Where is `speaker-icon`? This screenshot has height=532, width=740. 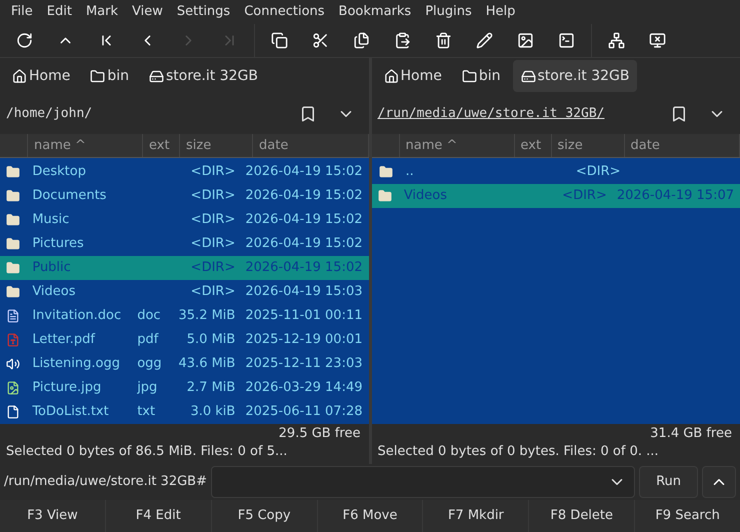 speaker-icon is located at coordinates (13, 364).